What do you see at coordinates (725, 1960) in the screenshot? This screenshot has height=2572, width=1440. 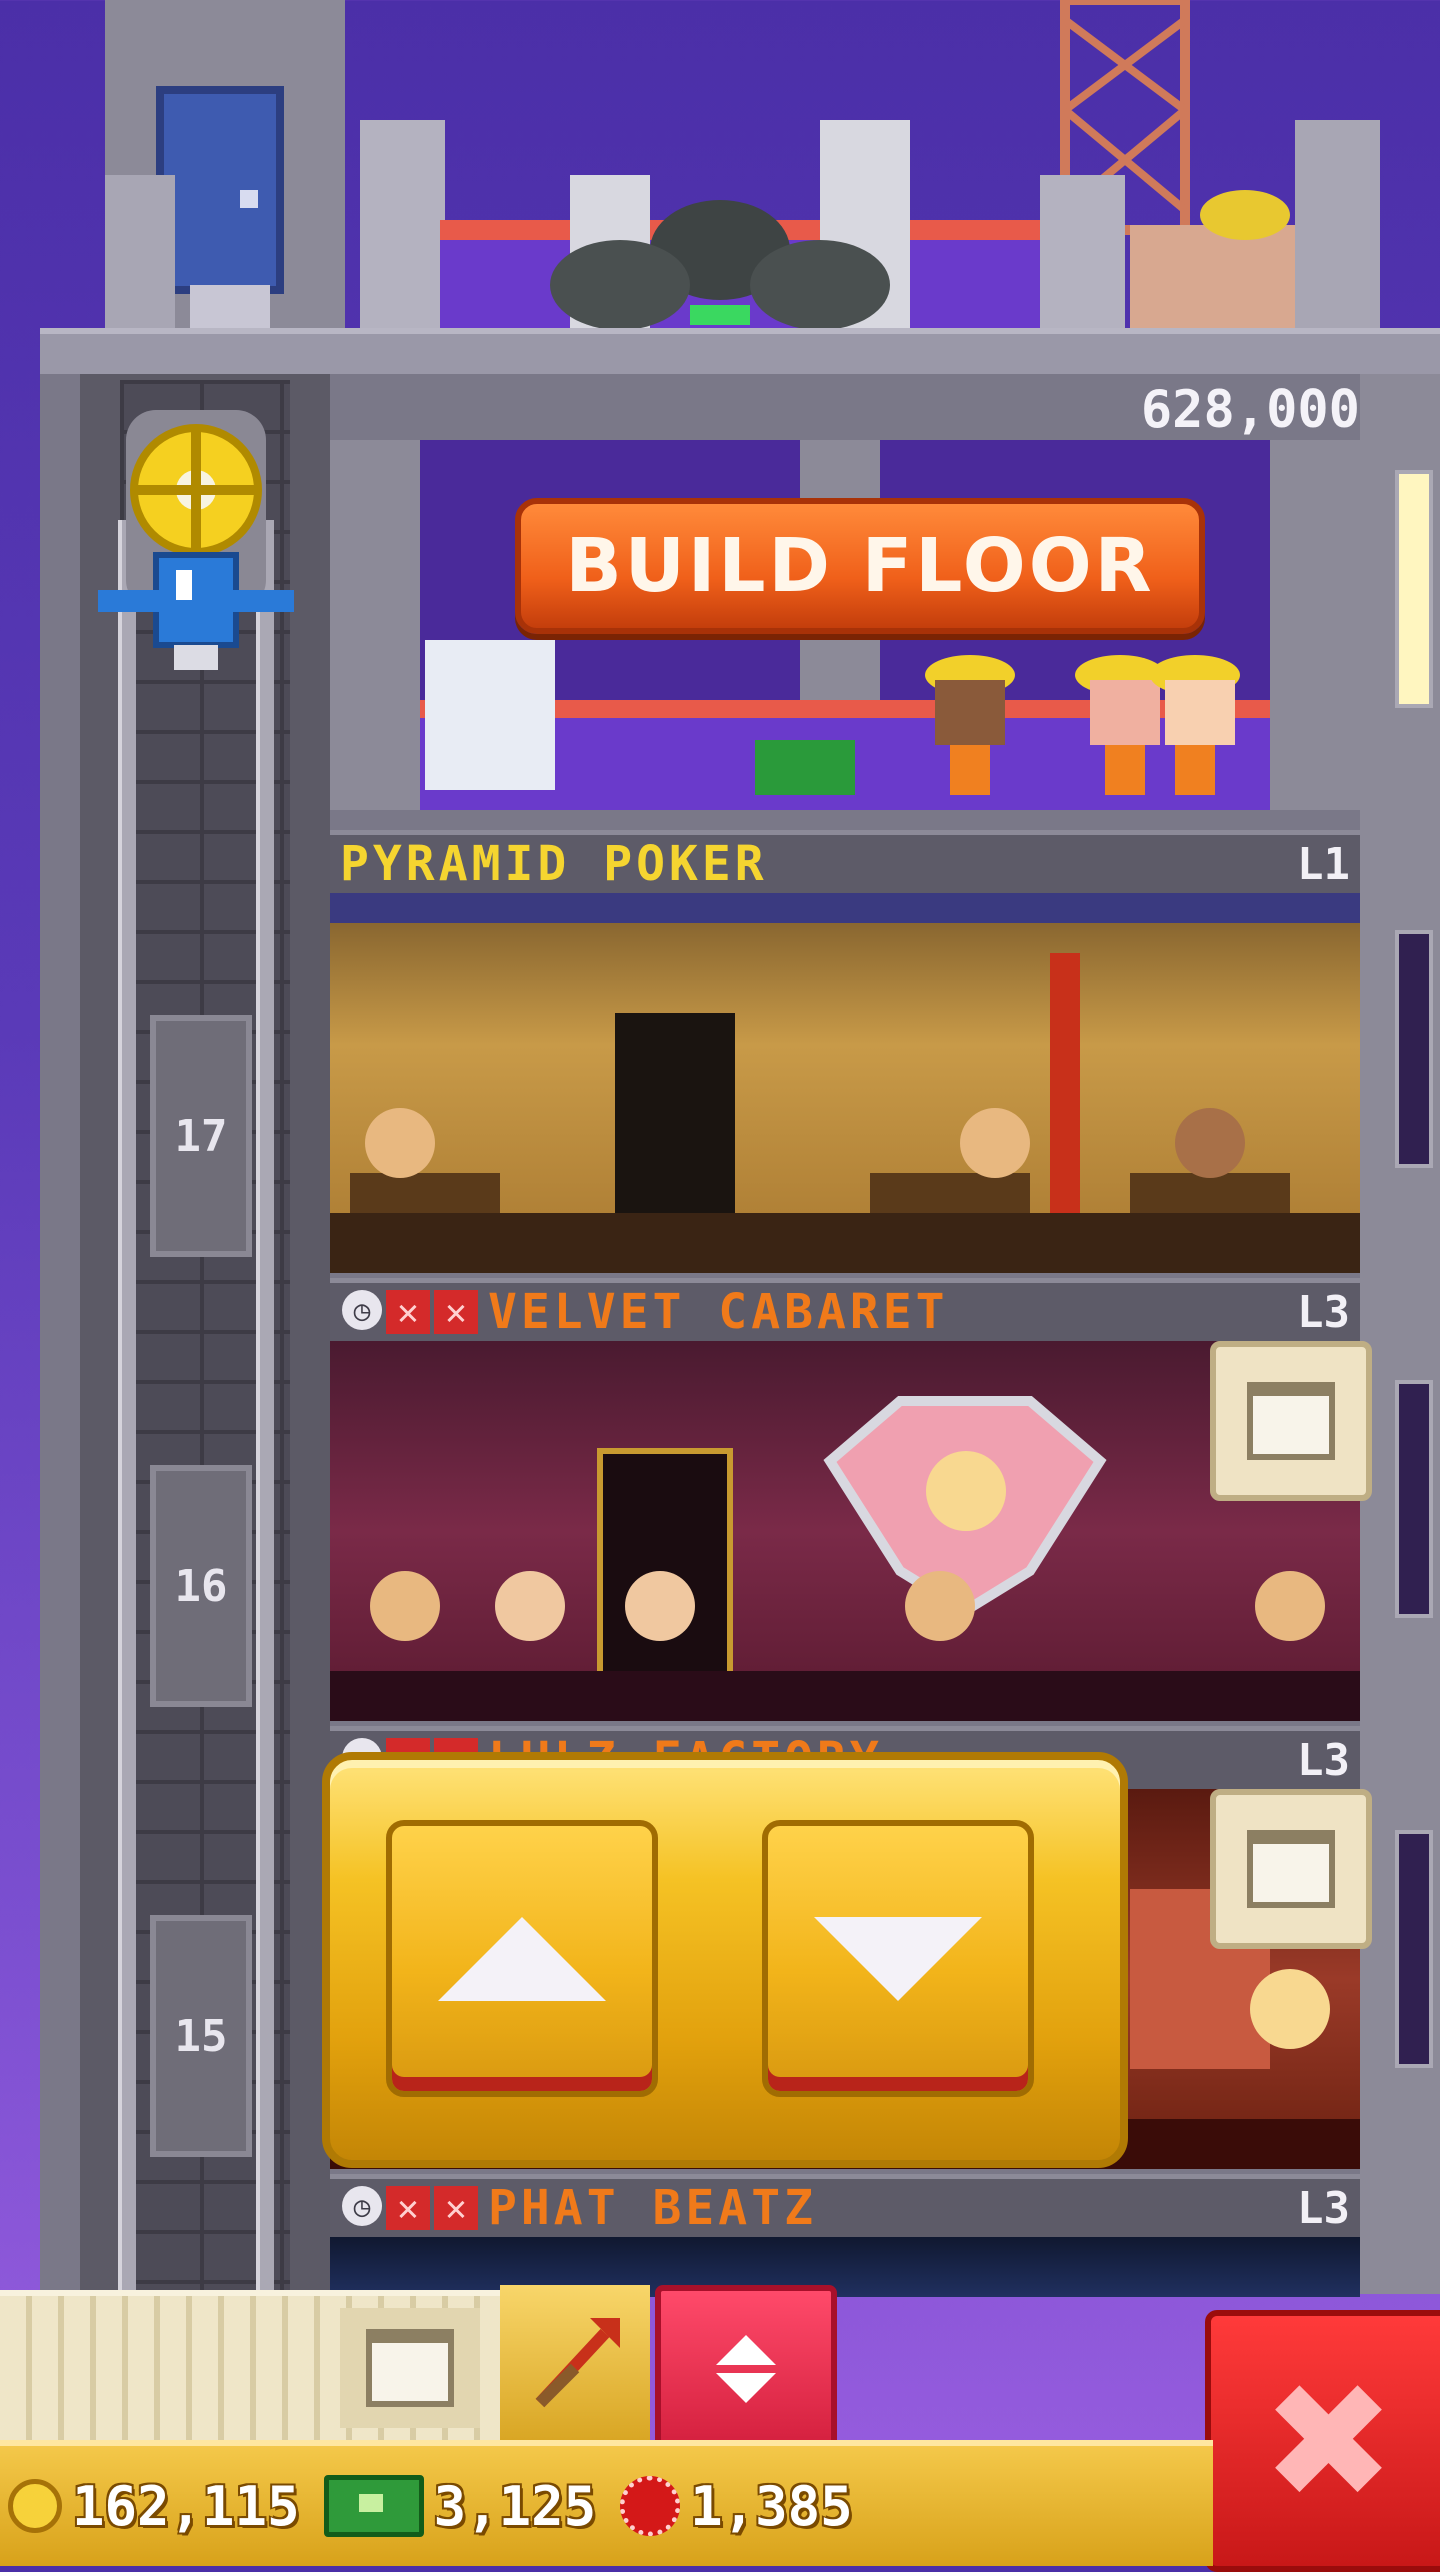 I see `elevator-control-panel` at bounding box center [725, 1960].